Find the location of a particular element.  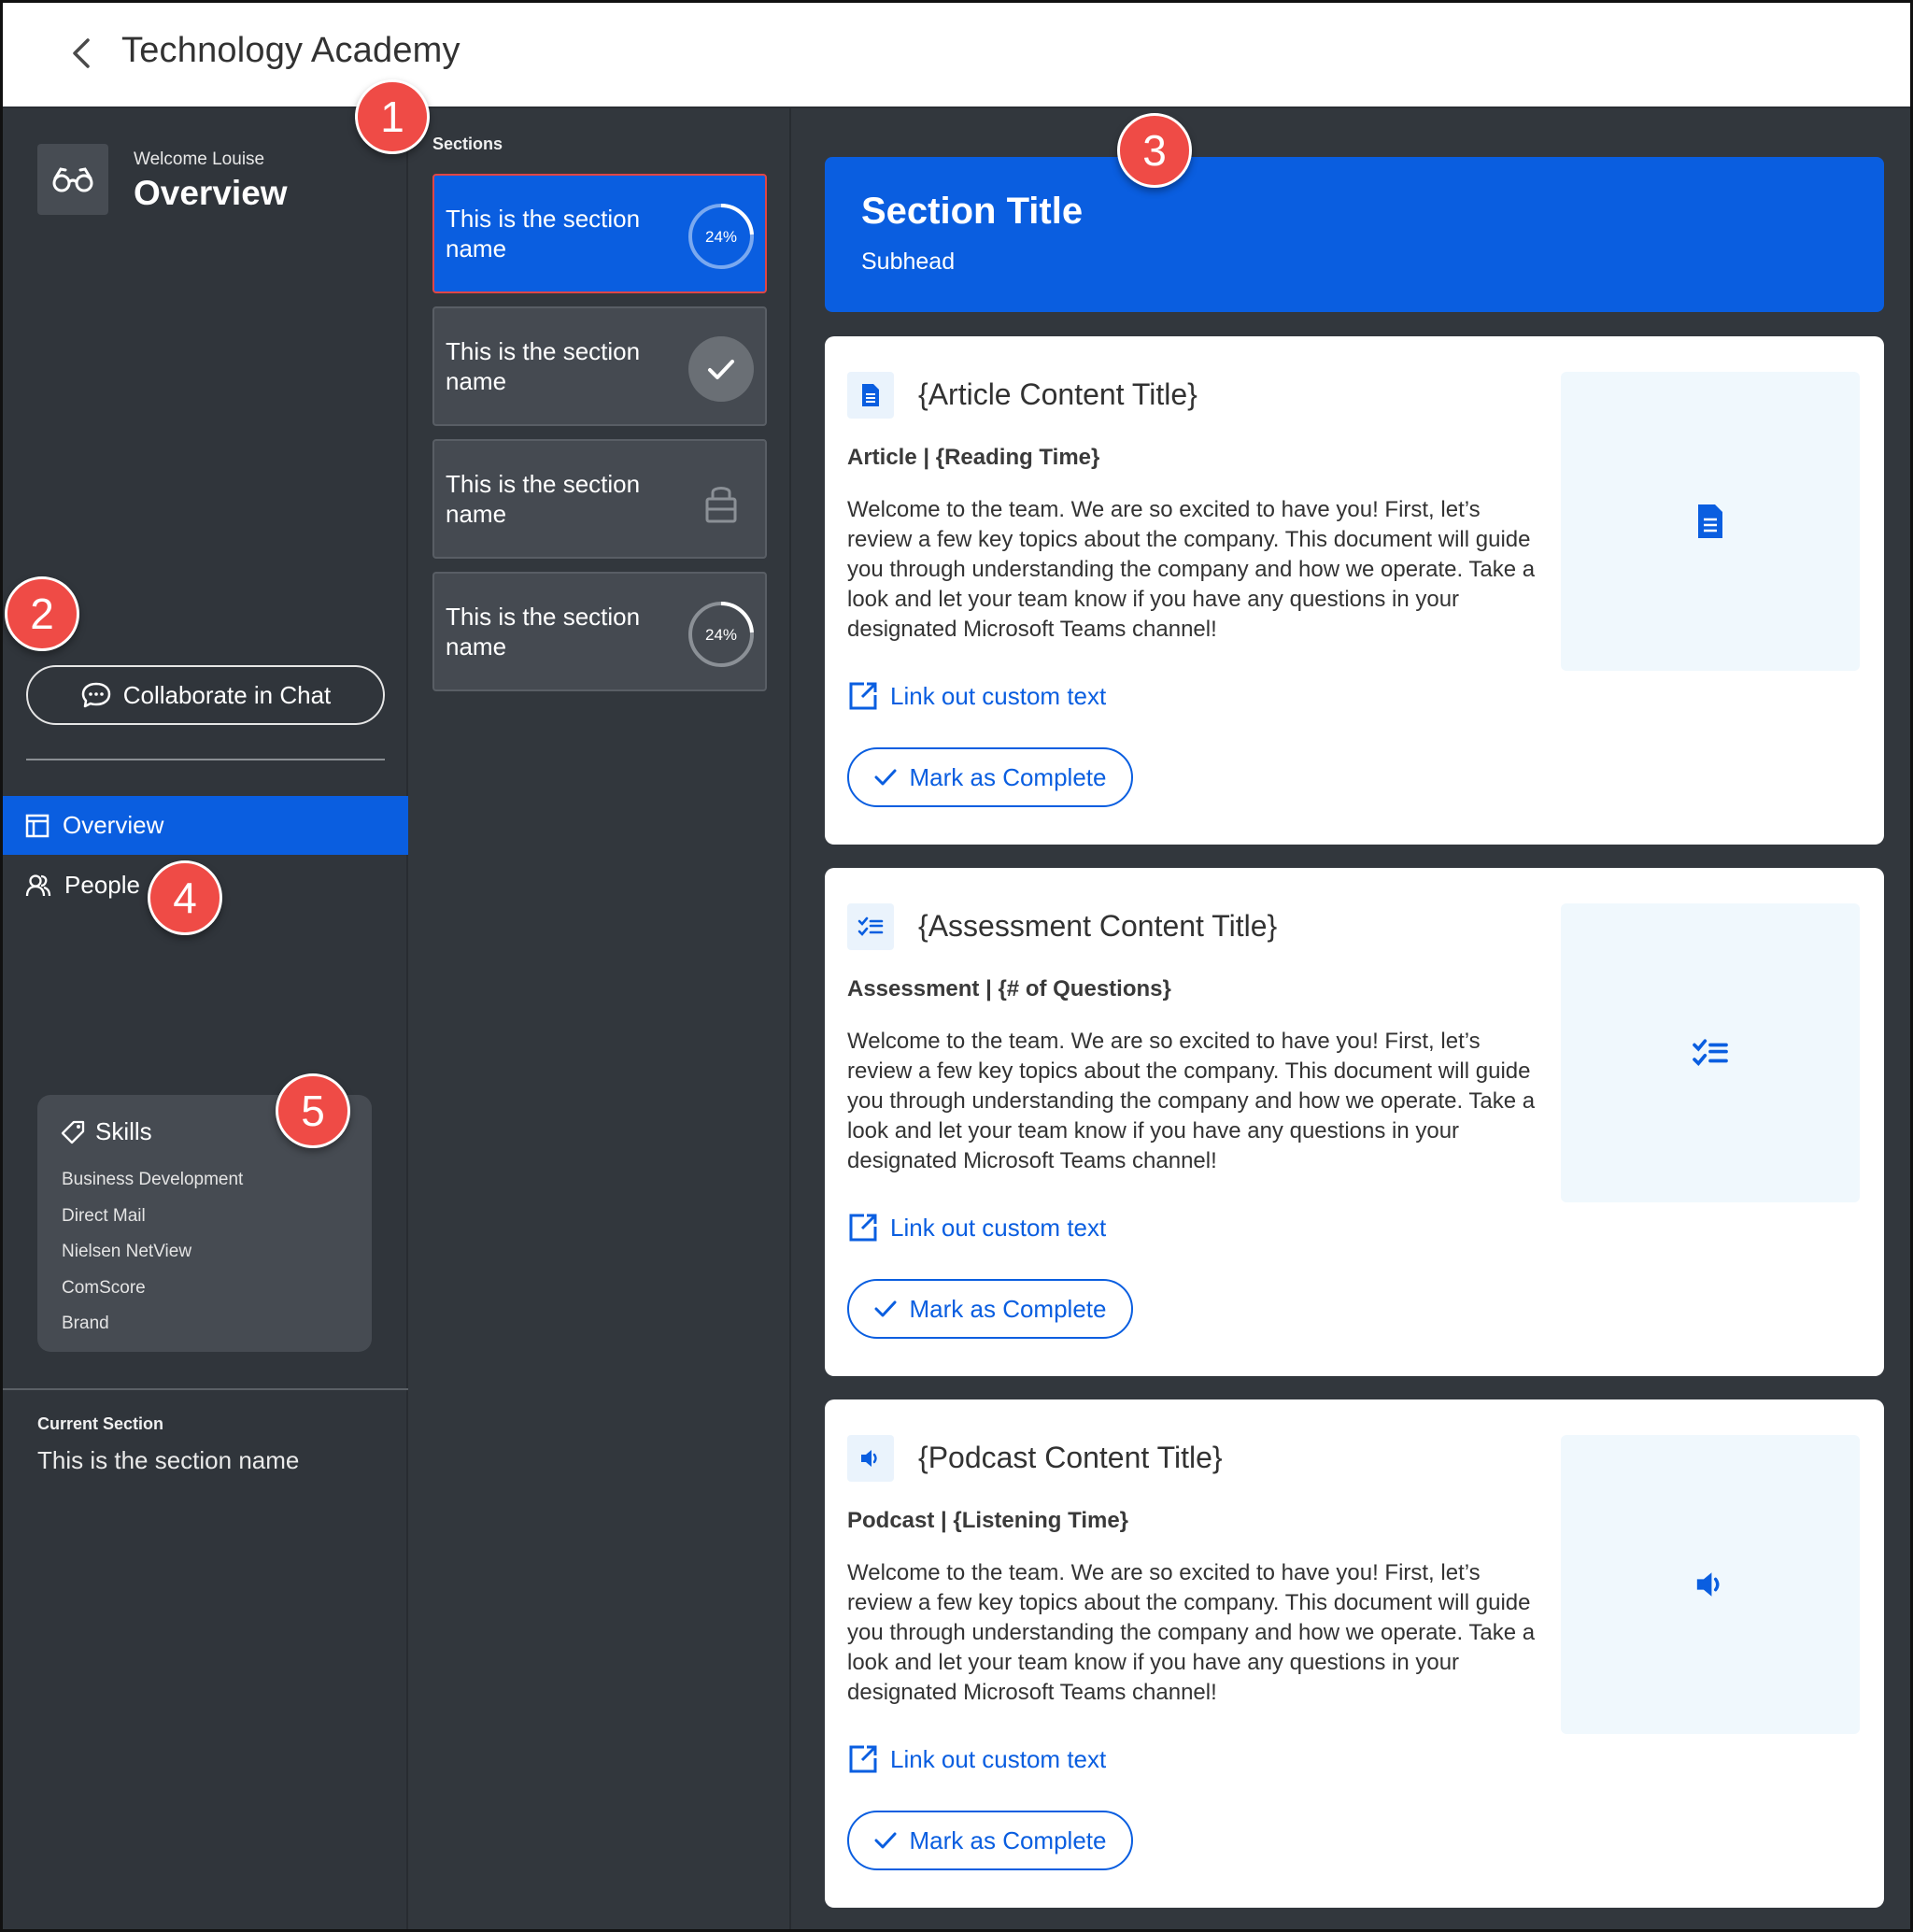

top-bar: Technology Academy is located at coordinates (956, 55).